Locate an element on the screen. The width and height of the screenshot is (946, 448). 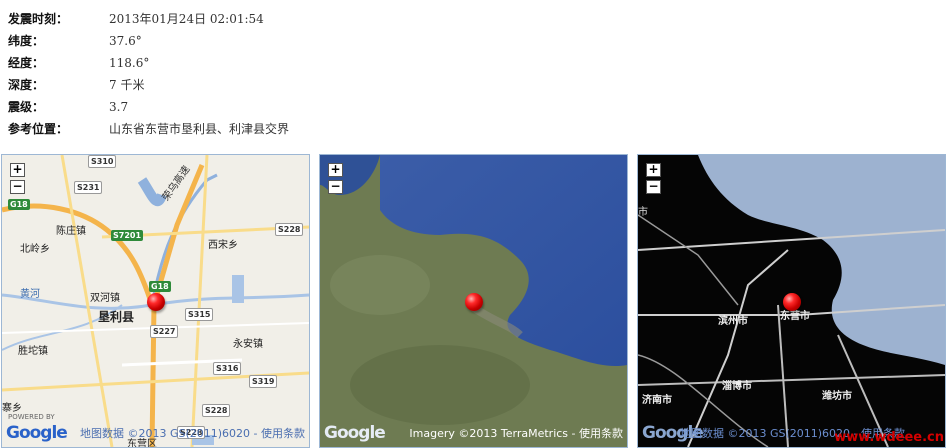
road-shield: S319 is located at coordinates (263, 381).